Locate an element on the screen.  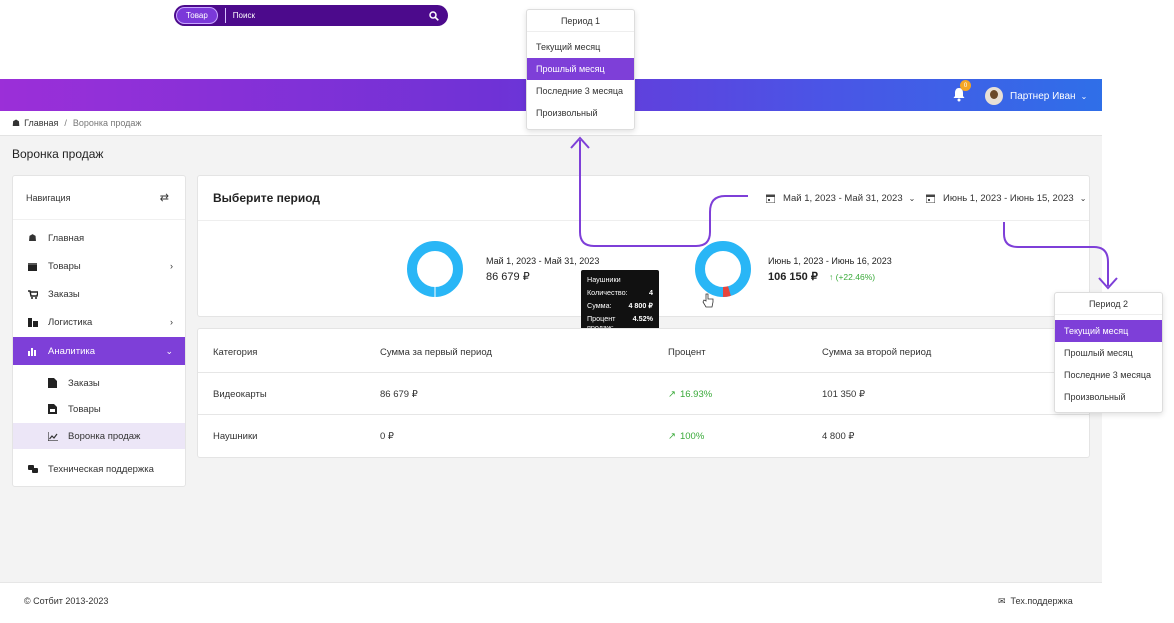
sidebar-item-label: Главная is located at coordinates (66, 238).